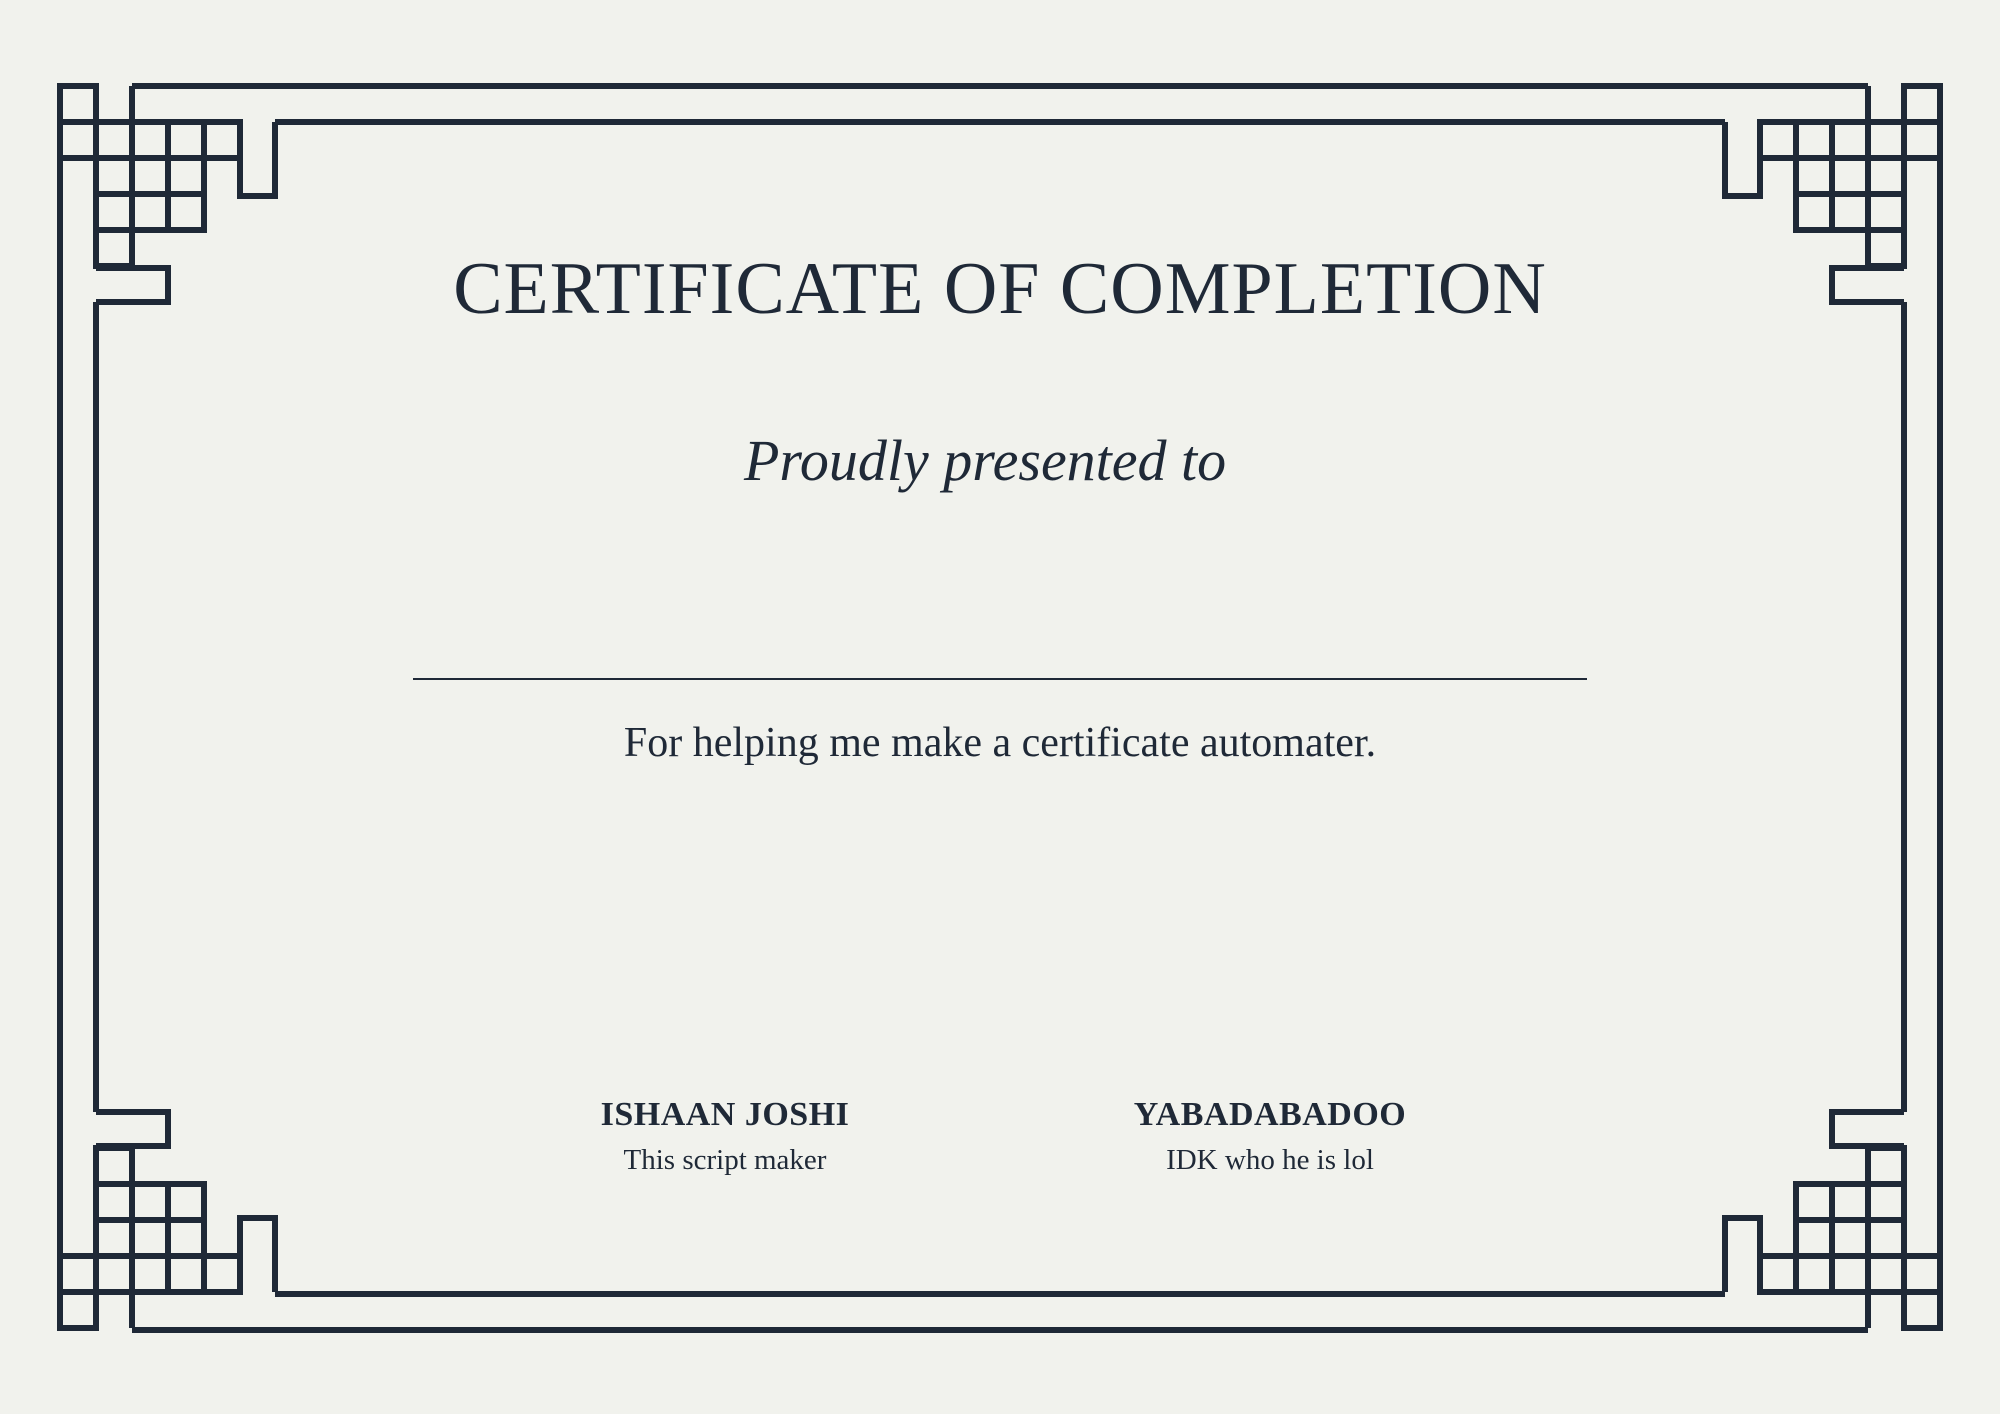 The height and width of the screenshot is (1414, 2000). I want to click on signatory-right: YABADABADOO IDK who he is lol, so click(1270, 1136).